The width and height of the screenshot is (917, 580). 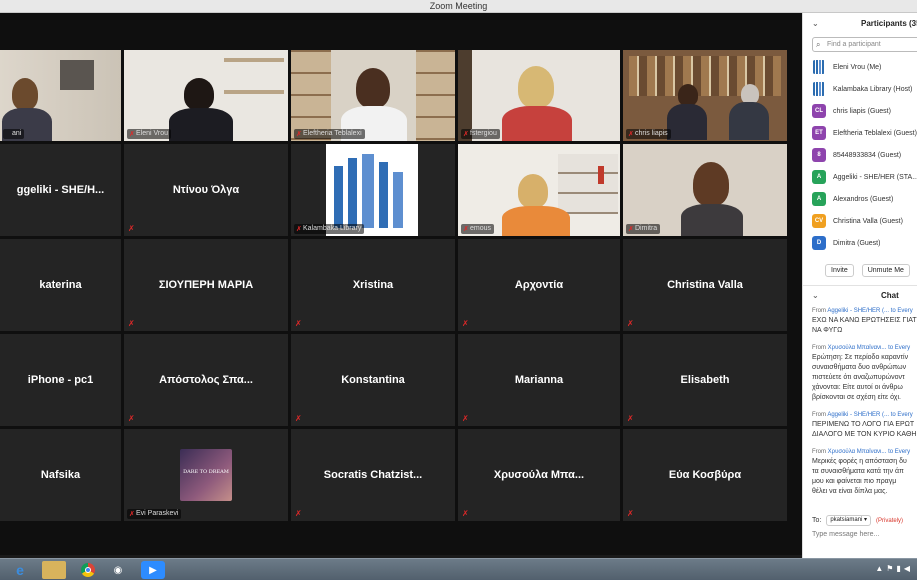 What do you see at coordinates (885, 270) in the screenshot?
I see `unmute-me-button: Unmute Me` at bounding box center [885, 270].